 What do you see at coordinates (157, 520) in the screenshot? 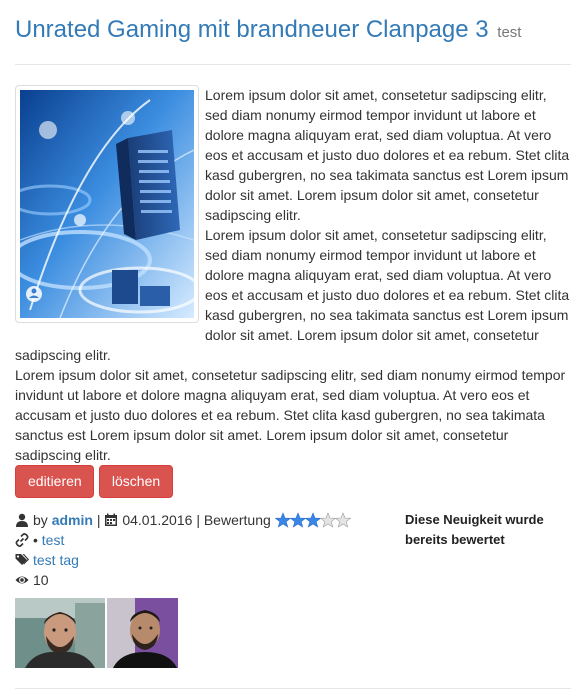
I see `news-date: 04.01.2016` at bounding box center [157, 520].